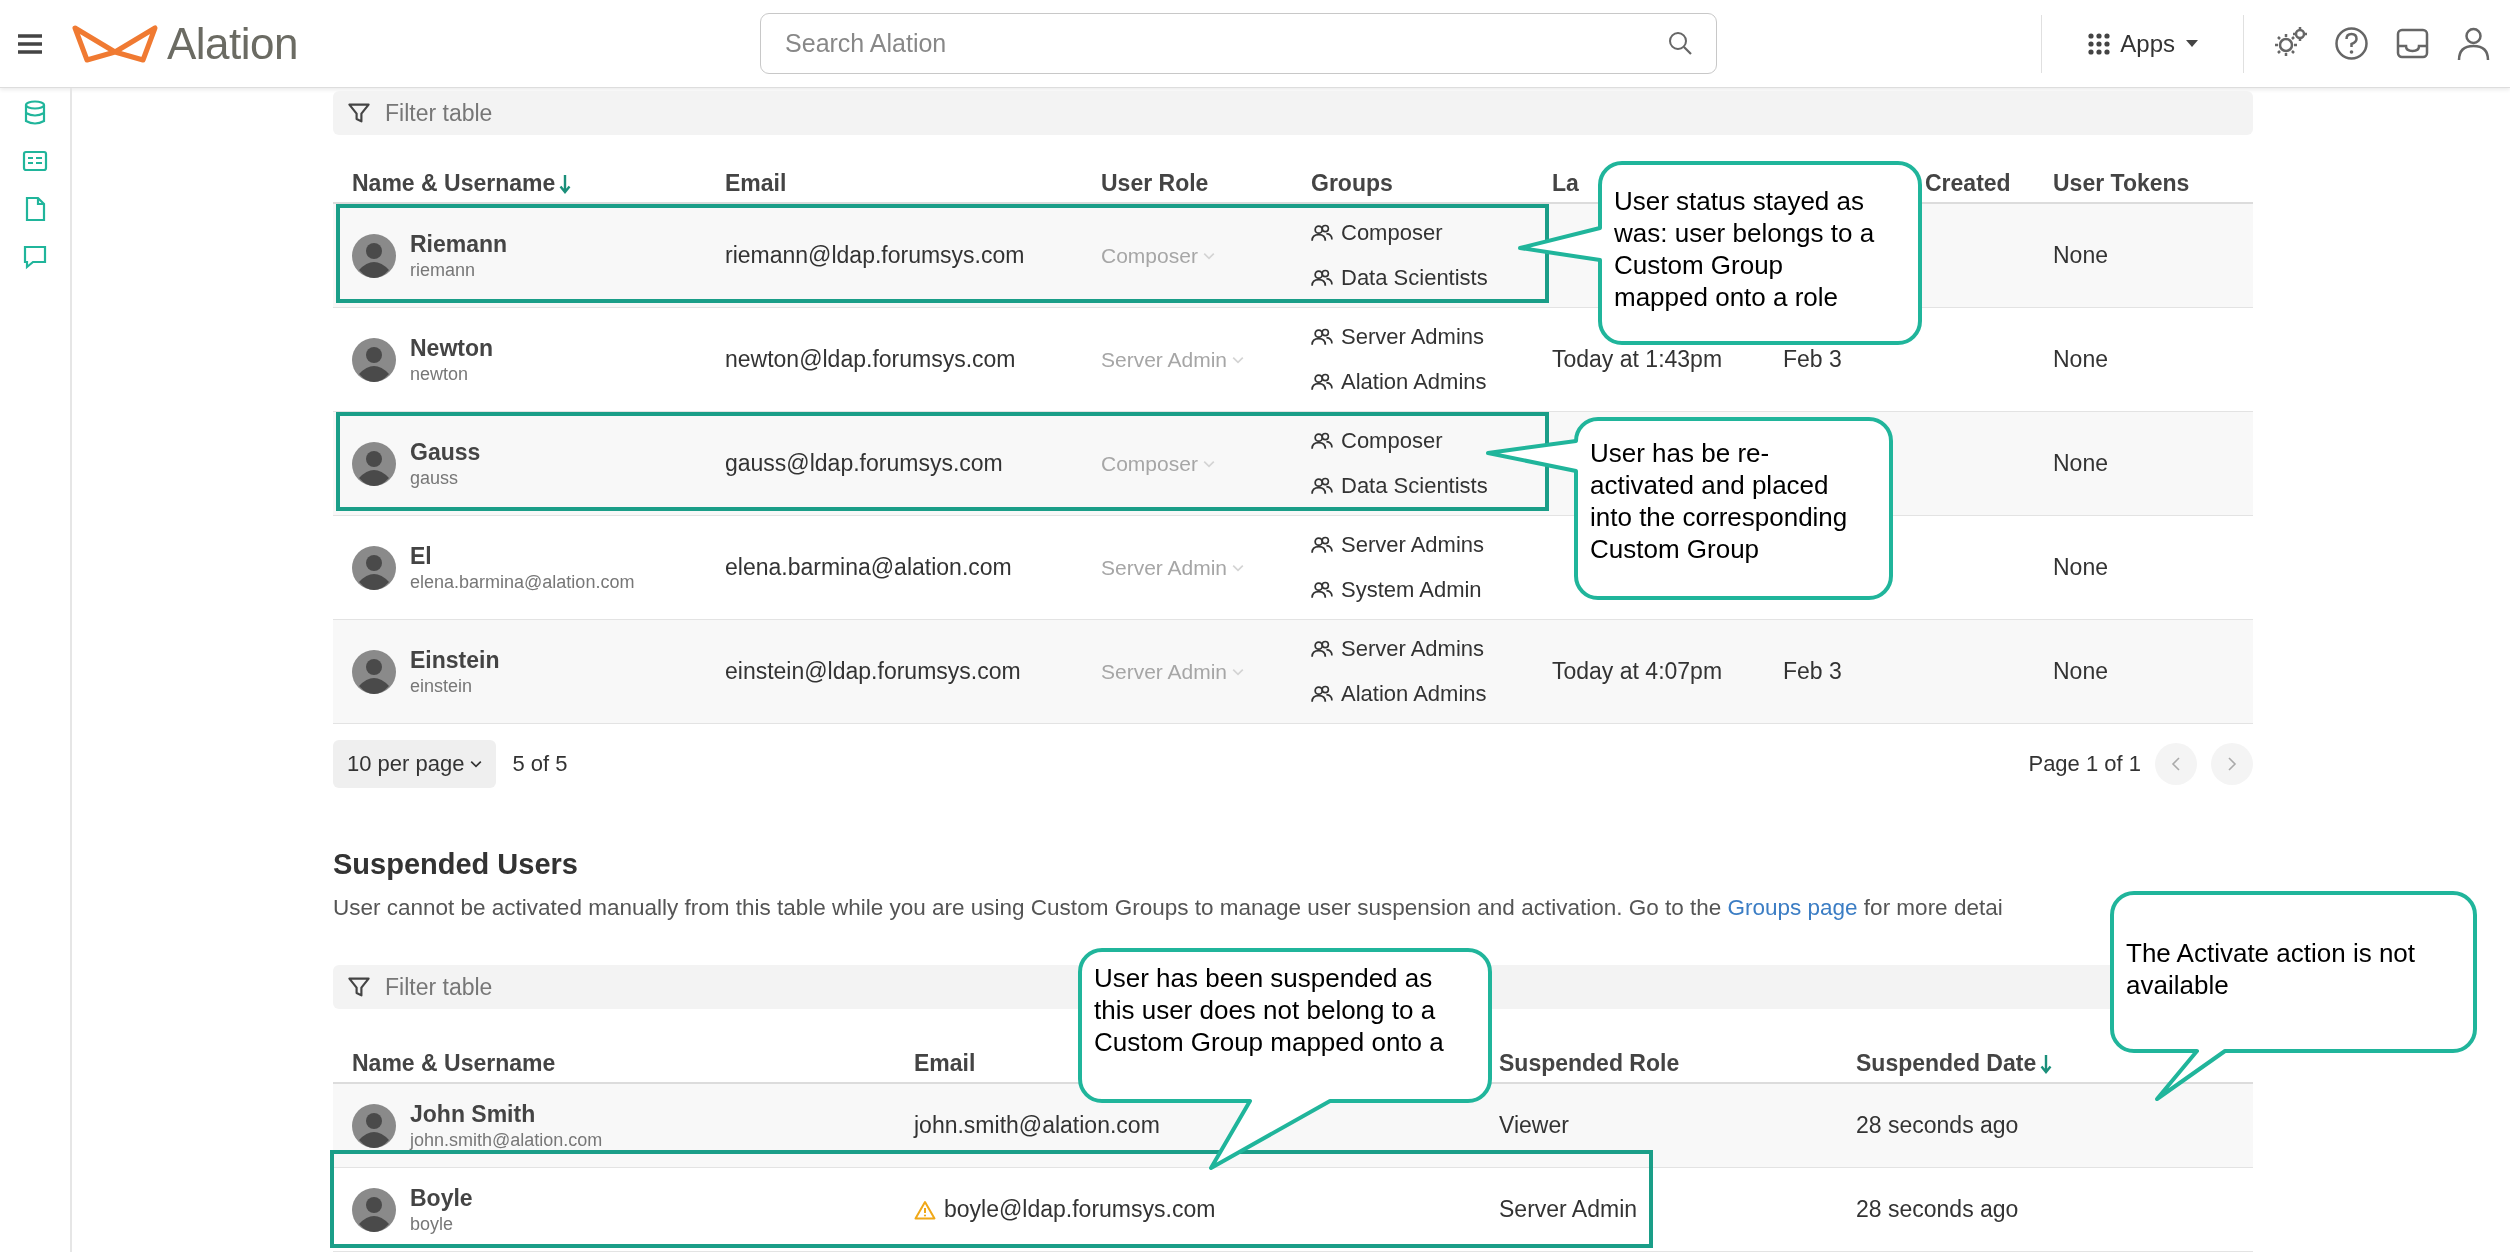  Describe the element at coordinates (1037, 1125) in the screenshot. I see `email-text: john.smith@alation.com` at that location.